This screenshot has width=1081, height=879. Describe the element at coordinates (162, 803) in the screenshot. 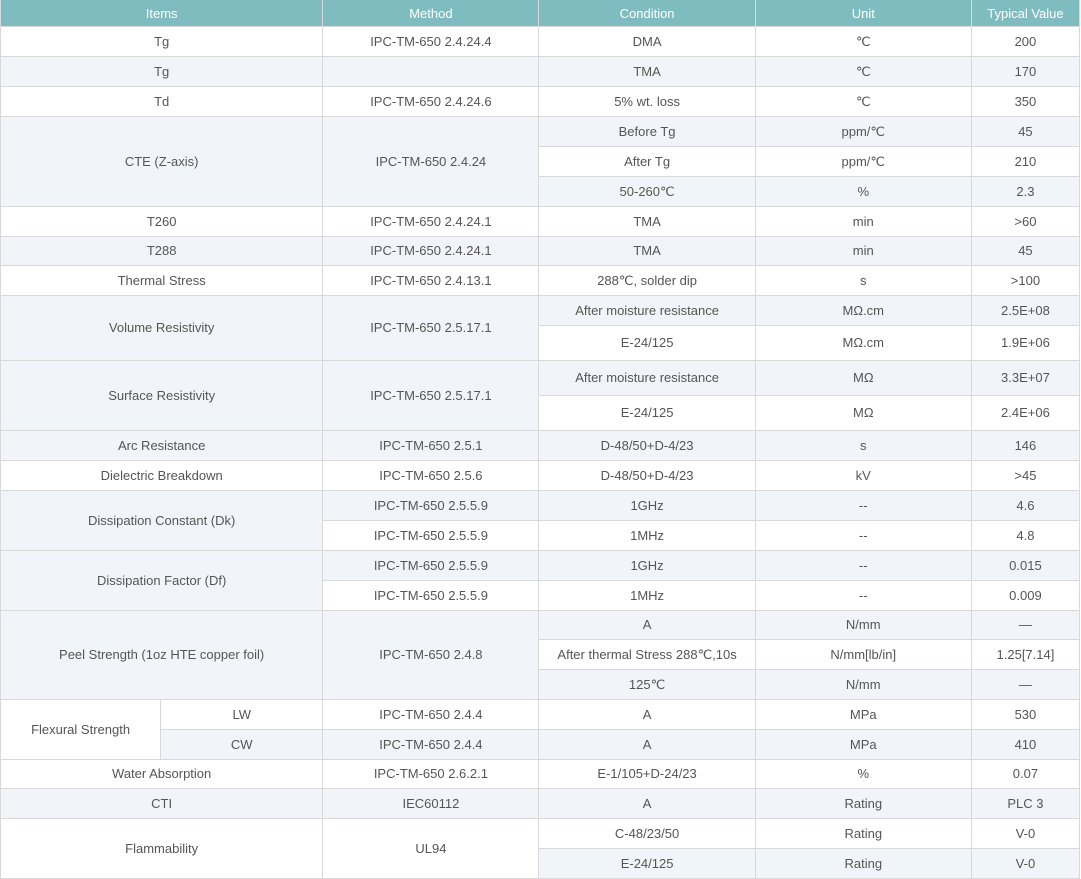

I see `item-cell: CTI` at that location.